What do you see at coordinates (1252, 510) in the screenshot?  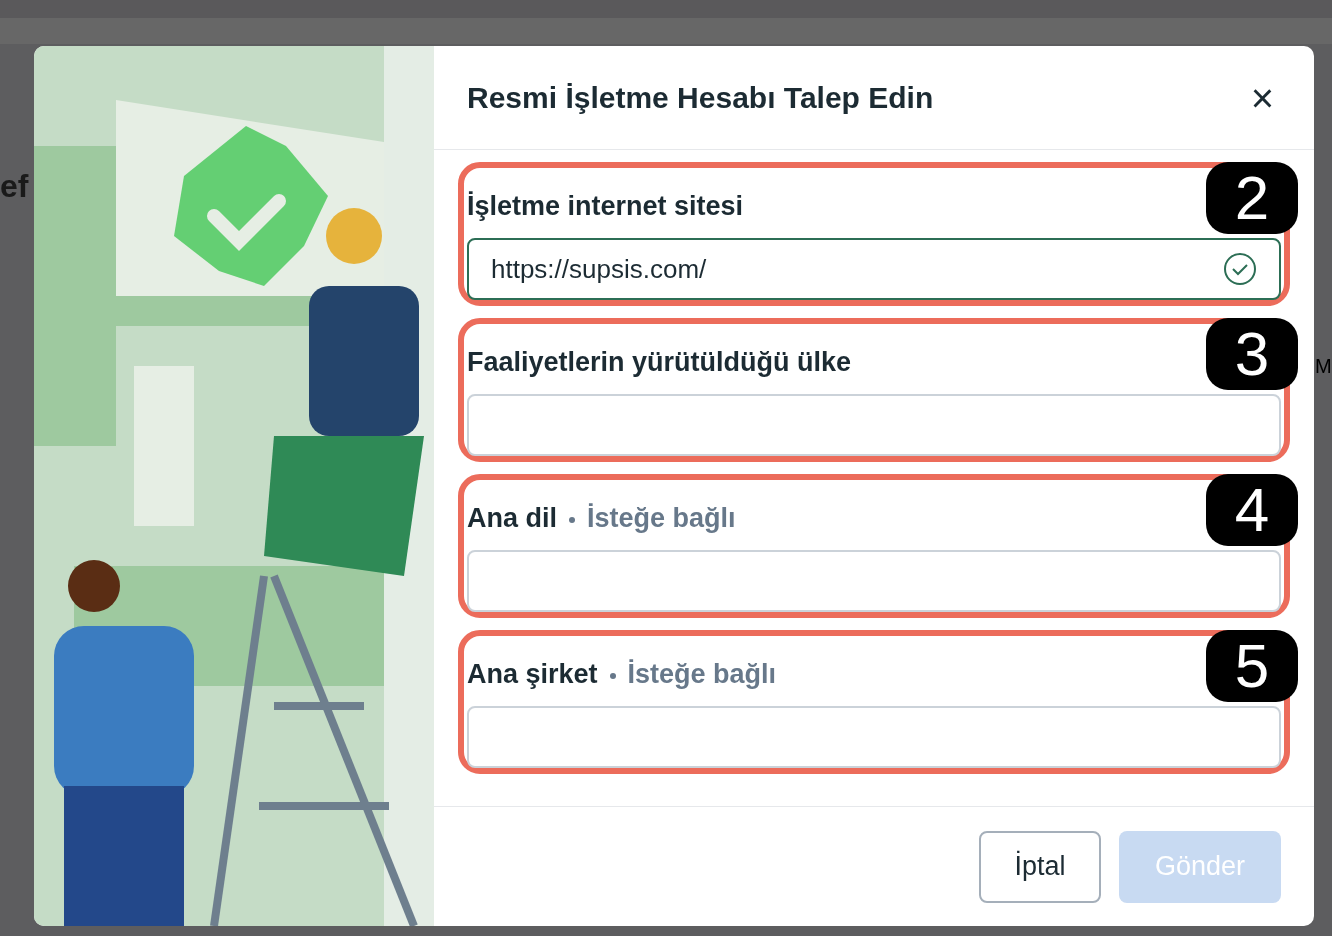 I see `step-number-badge: 4` at bounding box center [1252, 510].